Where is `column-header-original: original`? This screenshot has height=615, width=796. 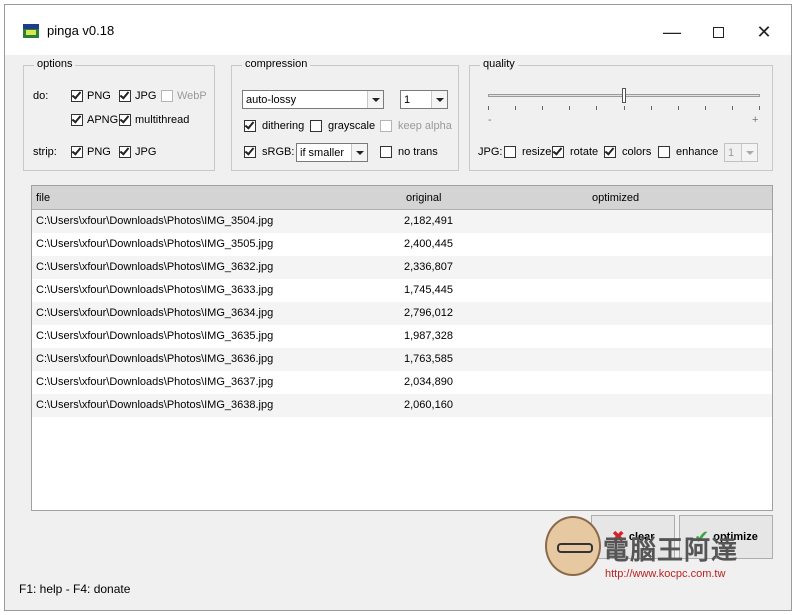 column-header-original: original is located at coordinates (423, 198).